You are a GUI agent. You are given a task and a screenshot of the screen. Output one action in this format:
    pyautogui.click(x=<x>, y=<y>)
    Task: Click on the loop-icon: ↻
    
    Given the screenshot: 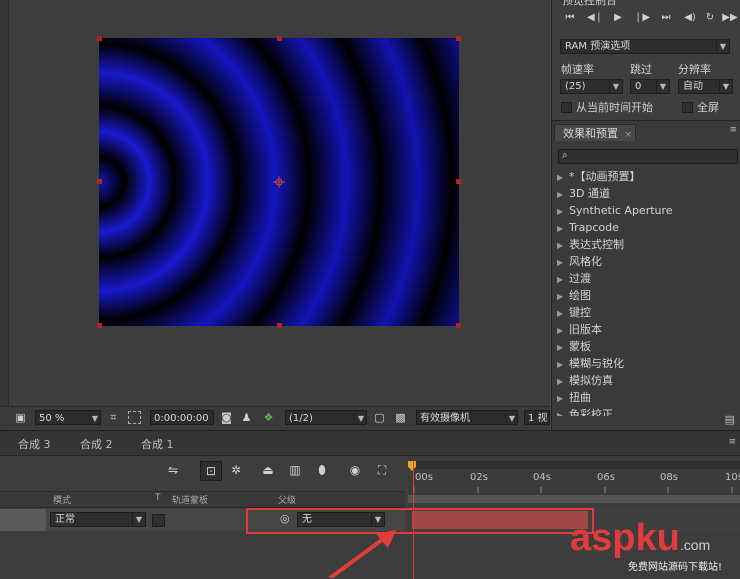 What is the action you would take?
    pyautogui.click(x=710, y=18)
    